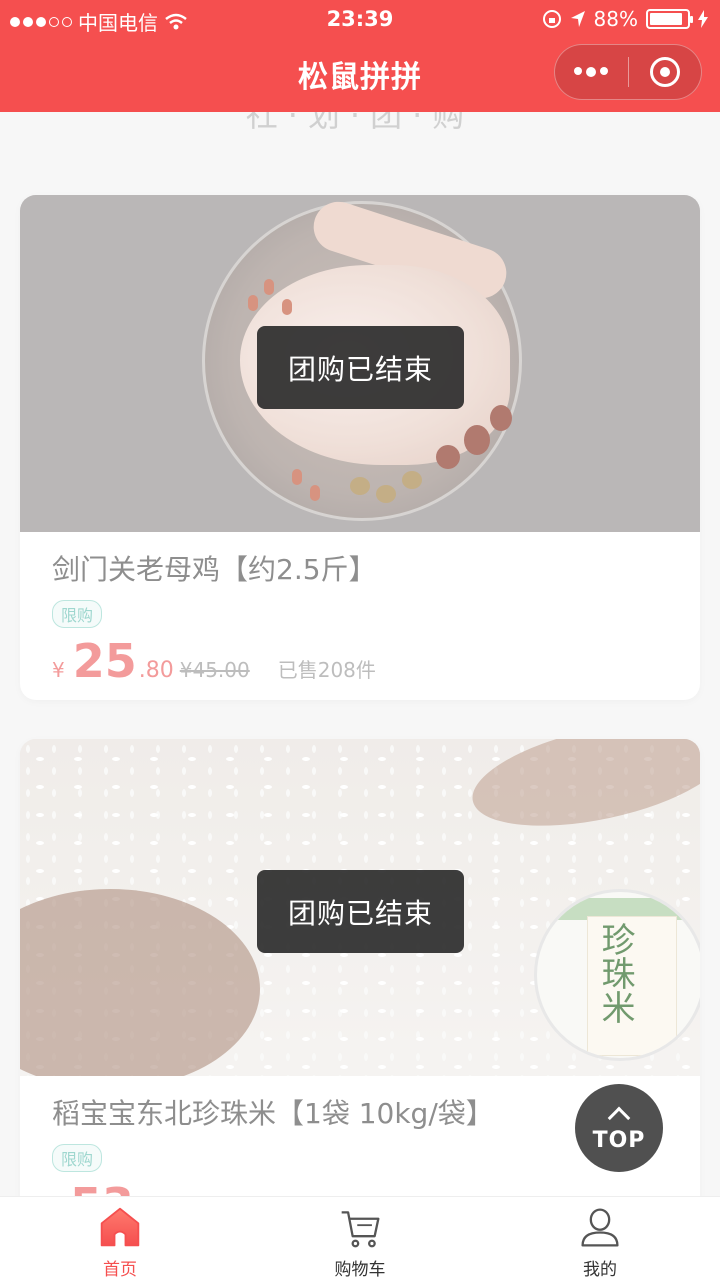  I want to click on rotation-lock-icon, so click(551, 19).